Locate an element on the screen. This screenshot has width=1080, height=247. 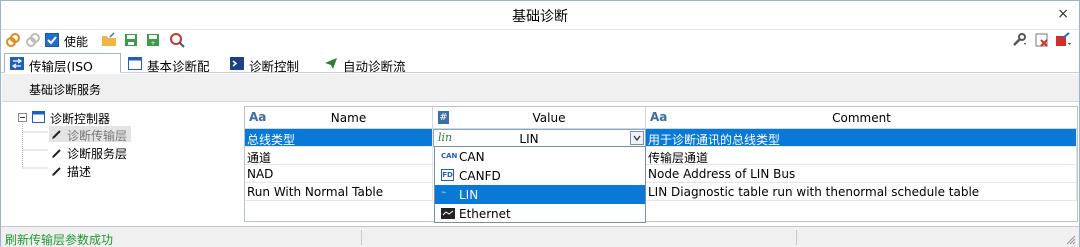
toolbar: 使能 + is located at coordinates (540, 40).